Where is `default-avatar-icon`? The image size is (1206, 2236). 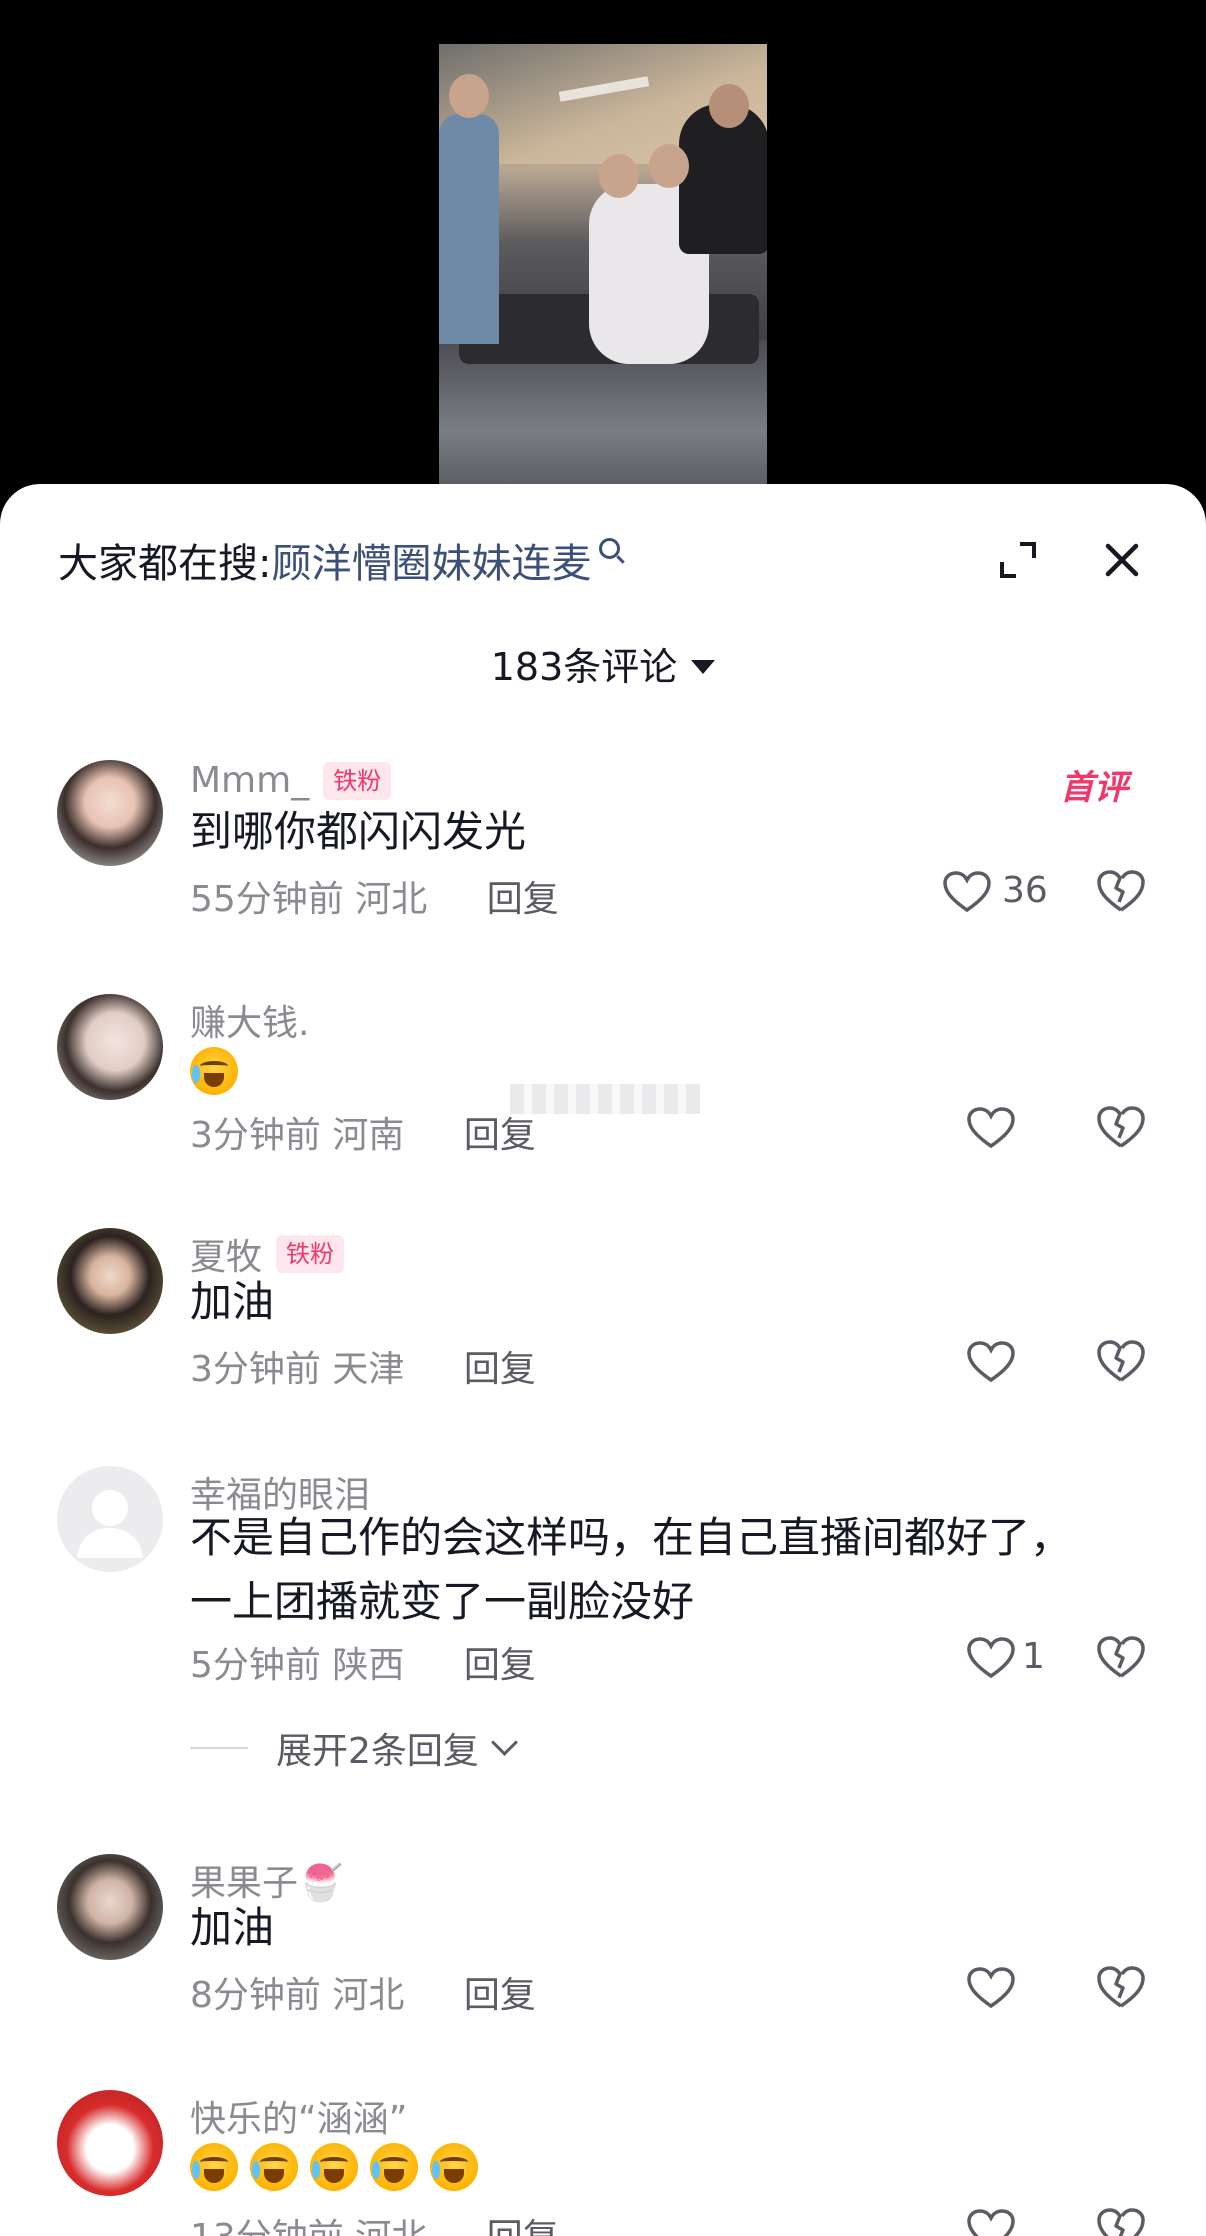 default-avatar-icon is located at coordinates (110, 1524).